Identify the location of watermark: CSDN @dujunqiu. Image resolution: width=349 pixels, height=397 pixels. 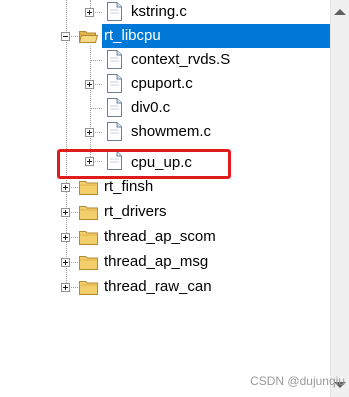
(297, 381).